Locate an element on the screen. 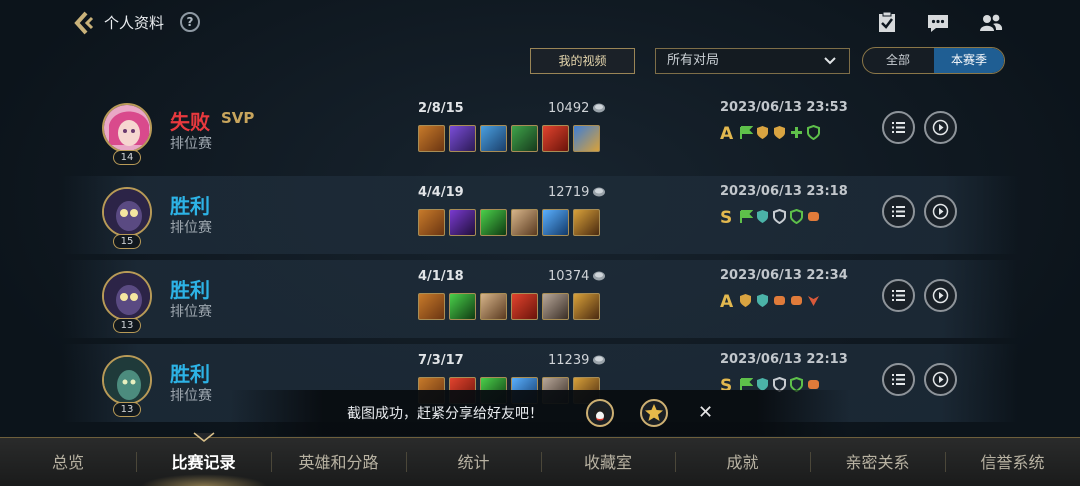  match-time: 2023/06/13 22:13 is located at coordinates (784, 359).